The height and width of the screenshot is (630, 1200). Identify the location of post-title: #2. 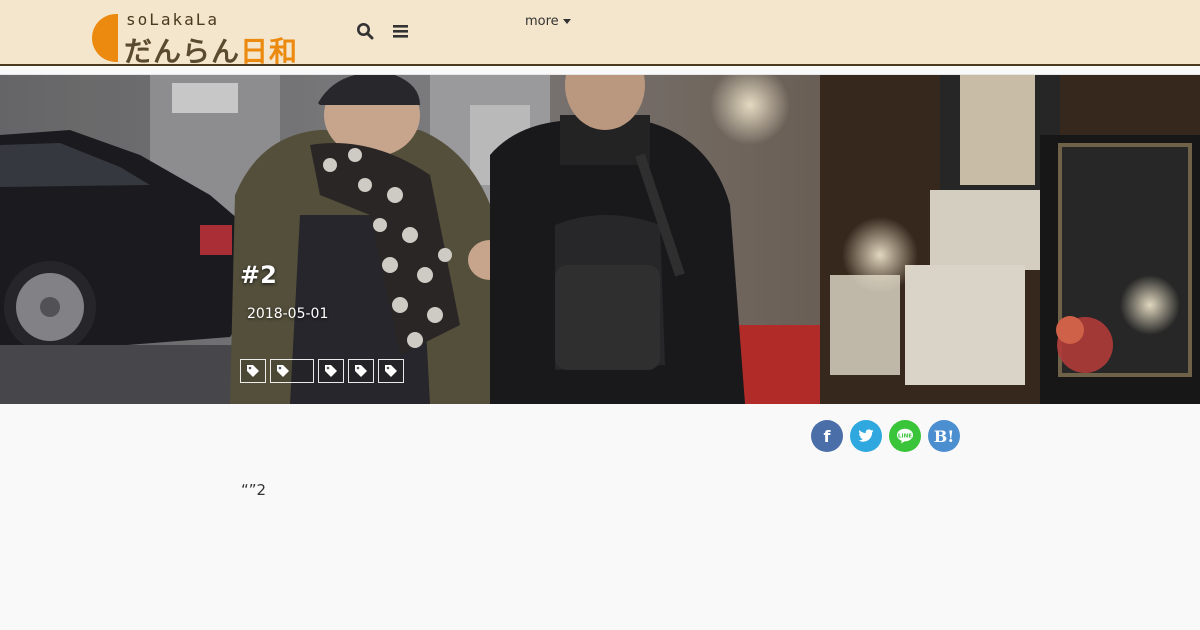
(258, 275).